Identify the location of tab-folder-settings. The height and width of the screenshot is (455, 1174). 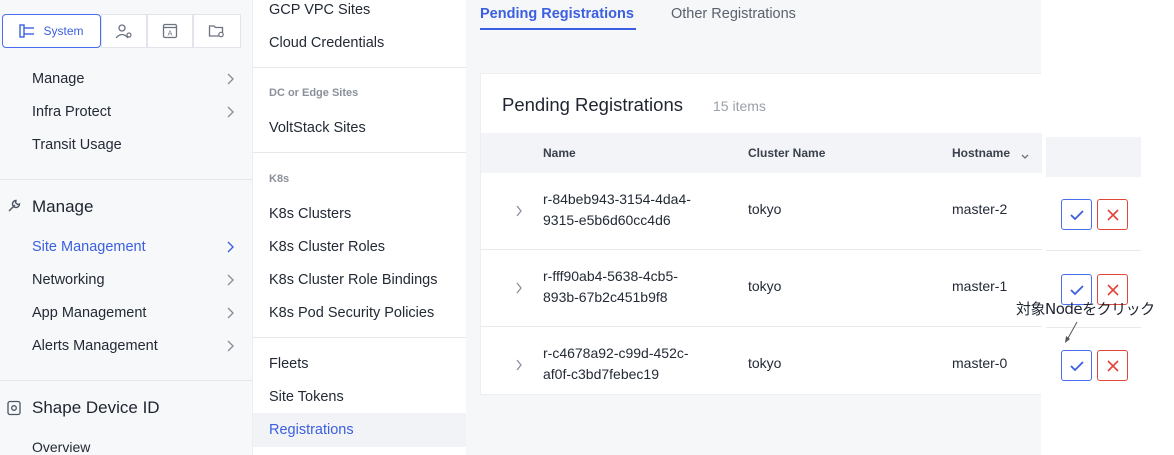
(217, 31).